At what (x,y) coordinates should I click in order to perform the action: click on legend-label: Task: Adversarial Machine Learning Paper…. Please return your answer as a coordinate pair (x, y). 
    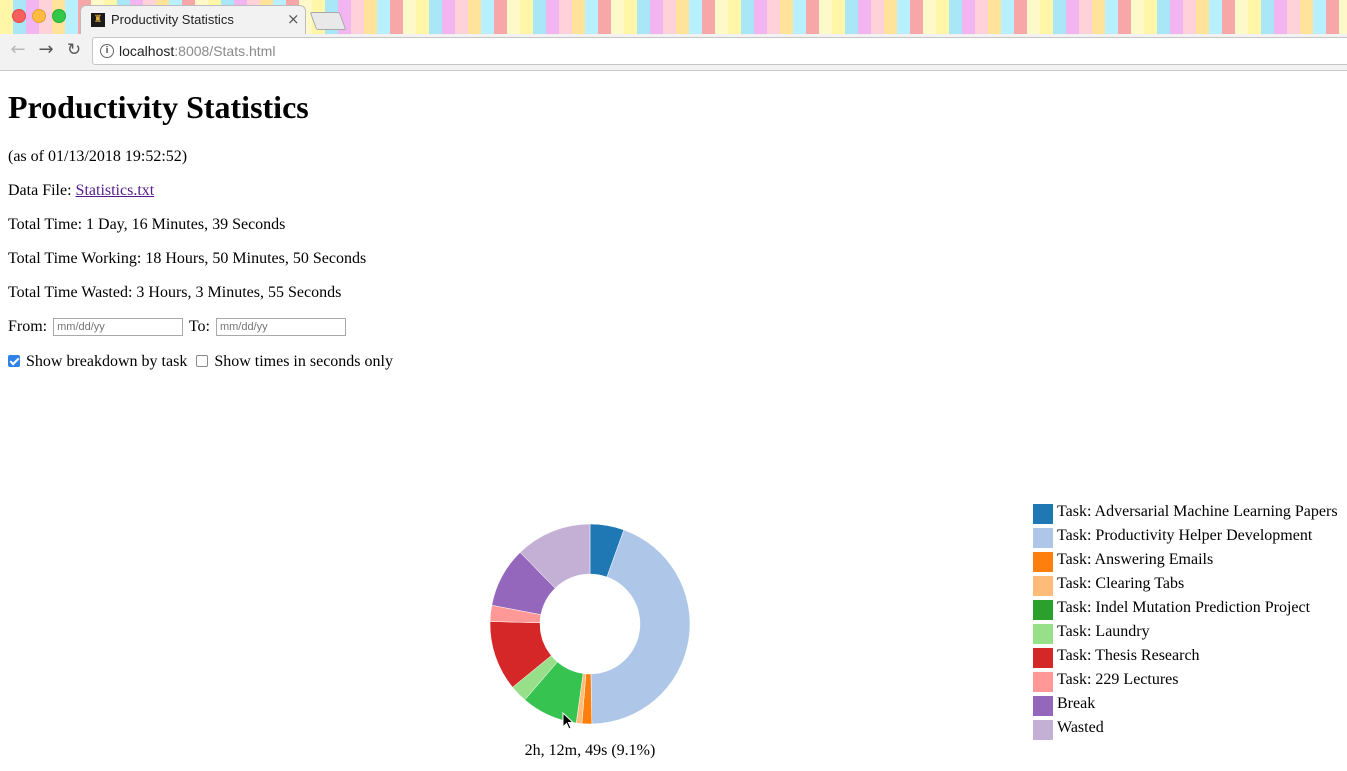
    Looking at the image, I should click on (1197, 511).